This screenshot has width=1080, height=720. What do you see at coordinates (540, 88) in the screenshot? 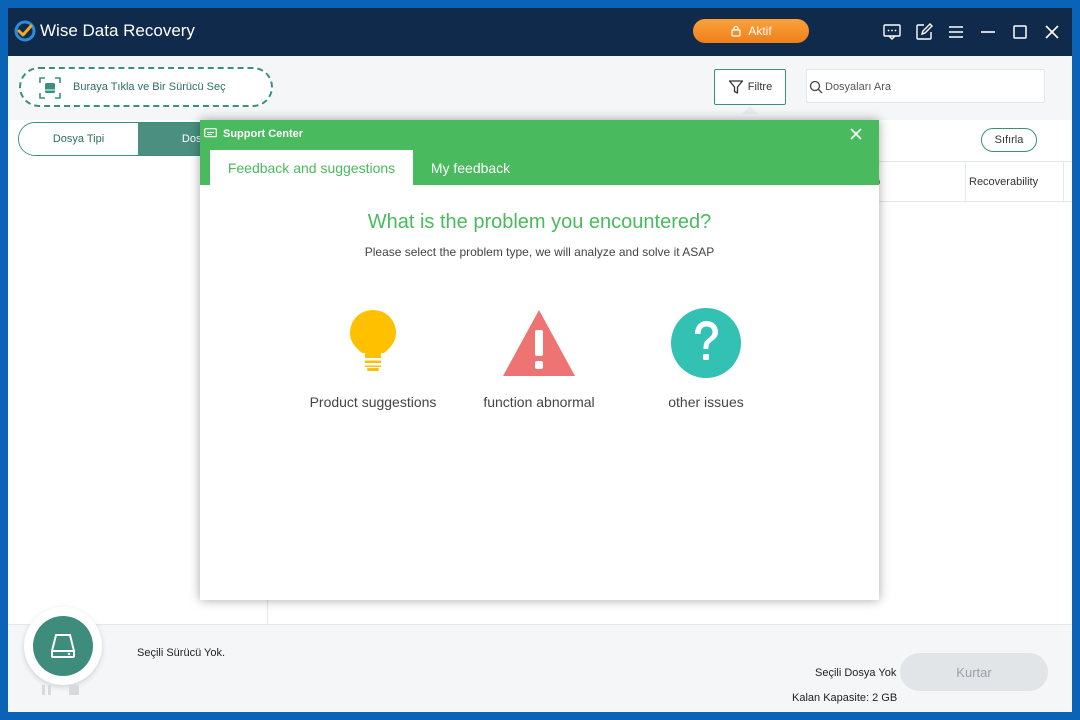
I see `toolbar: Buraya Tıkla ve Bir Sürücü Seç Filtre` at bounding box center [540, 88].